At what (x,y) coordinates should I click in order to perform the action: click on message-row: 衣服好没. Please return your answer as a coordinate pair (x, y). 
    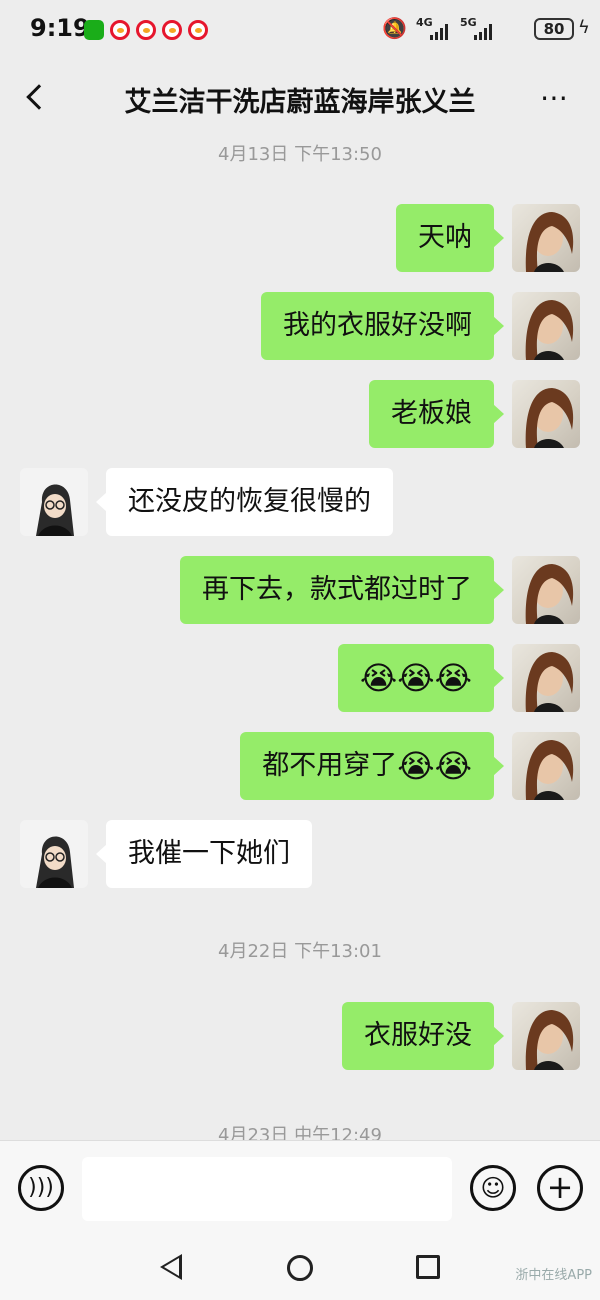
    Looking at the image, I should click on (300, 1036).